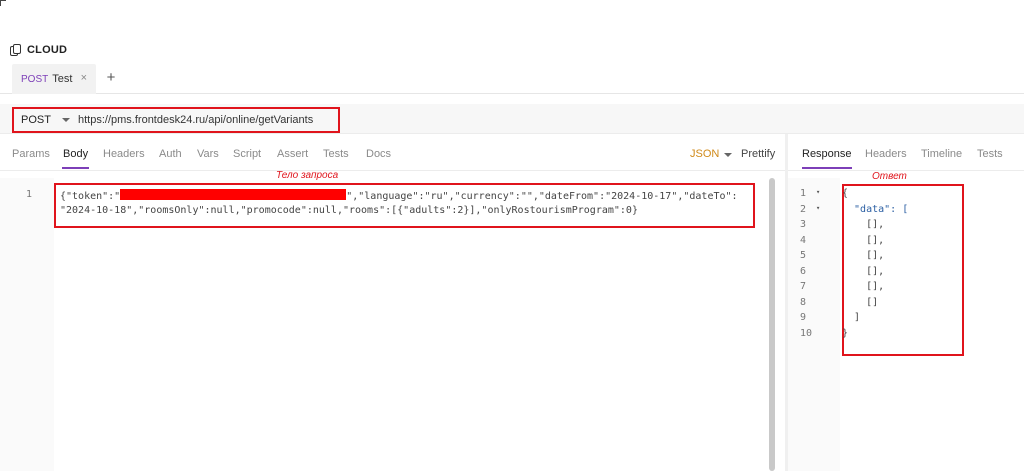 This screenshot has height=471, width=1024. I want to click on response-tabs: Response Headers Timeline Tests, so click(906, 156).